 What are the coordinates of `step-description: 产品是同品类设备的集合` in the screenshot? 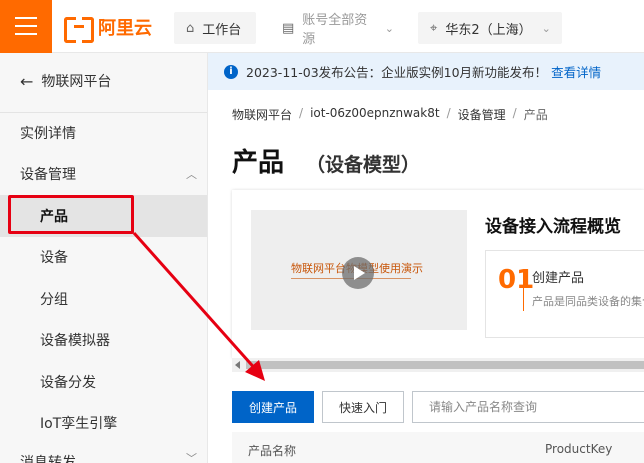 It's located at (588, 301).